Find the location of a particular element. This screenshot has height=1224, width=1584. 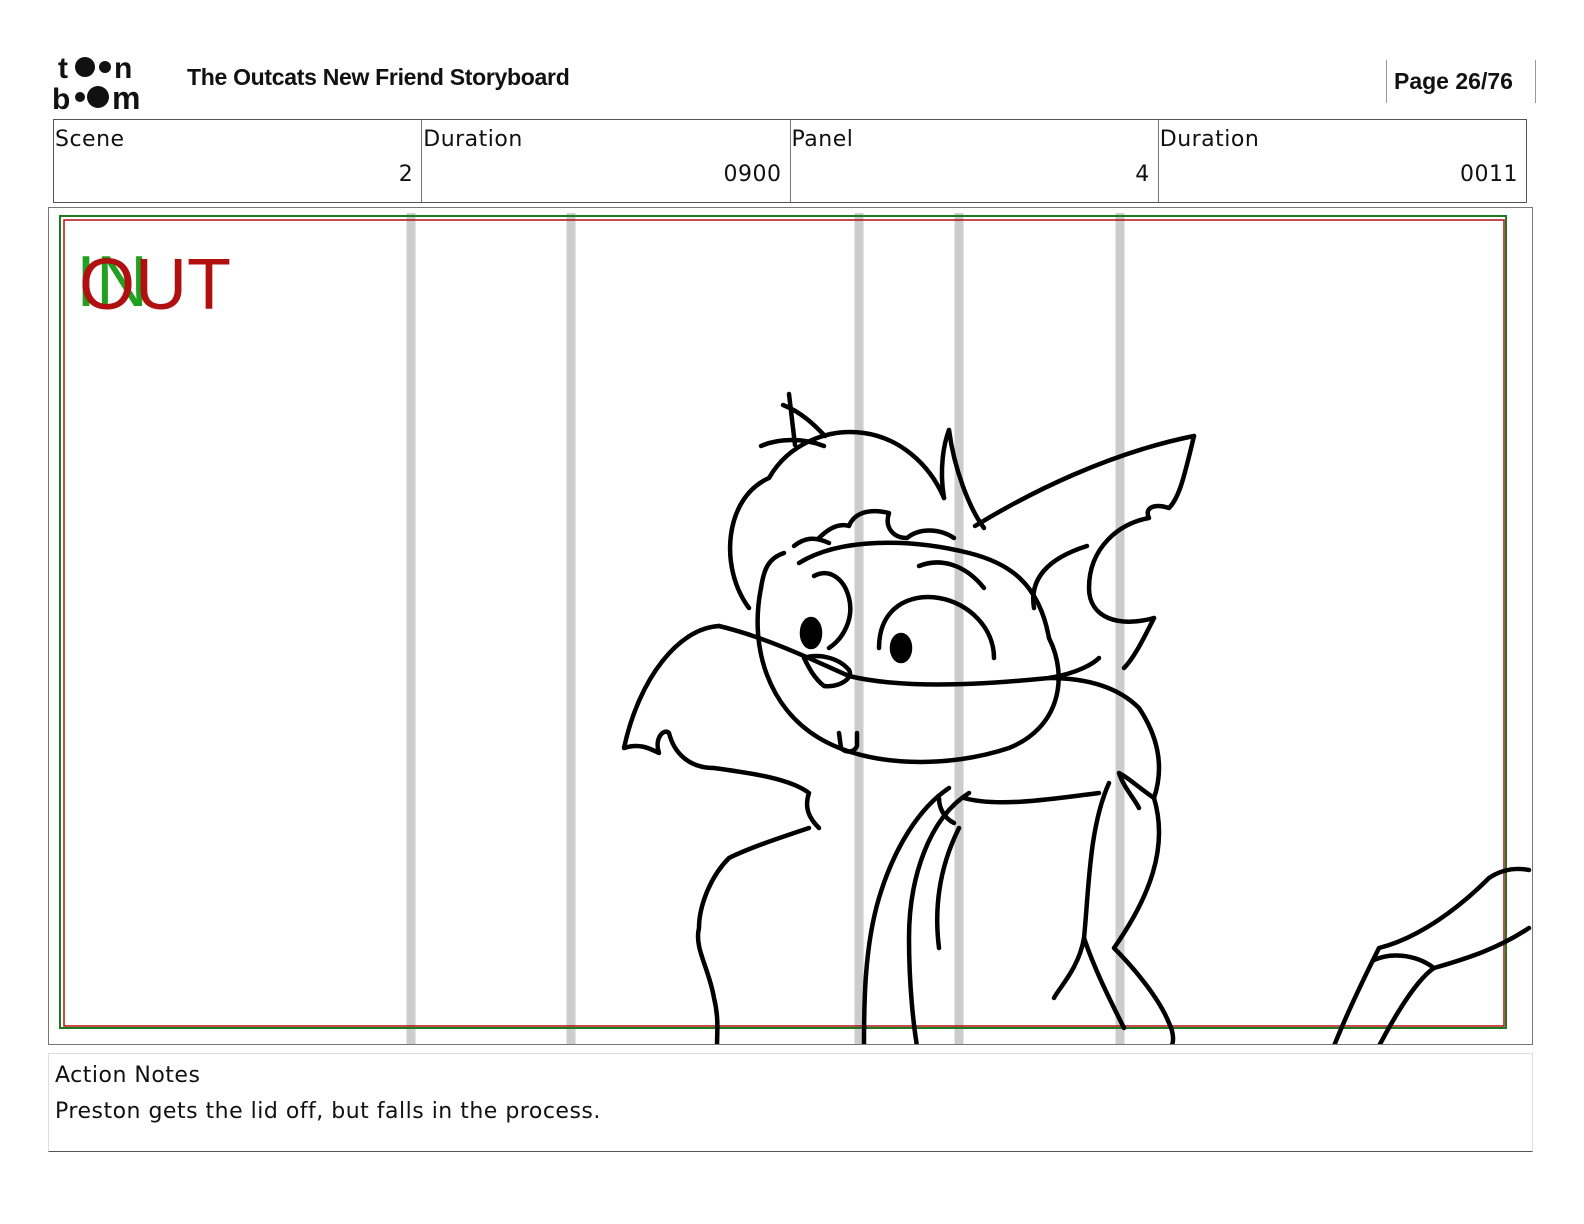

out-marker: OUT is located at coordinates (155, 285).